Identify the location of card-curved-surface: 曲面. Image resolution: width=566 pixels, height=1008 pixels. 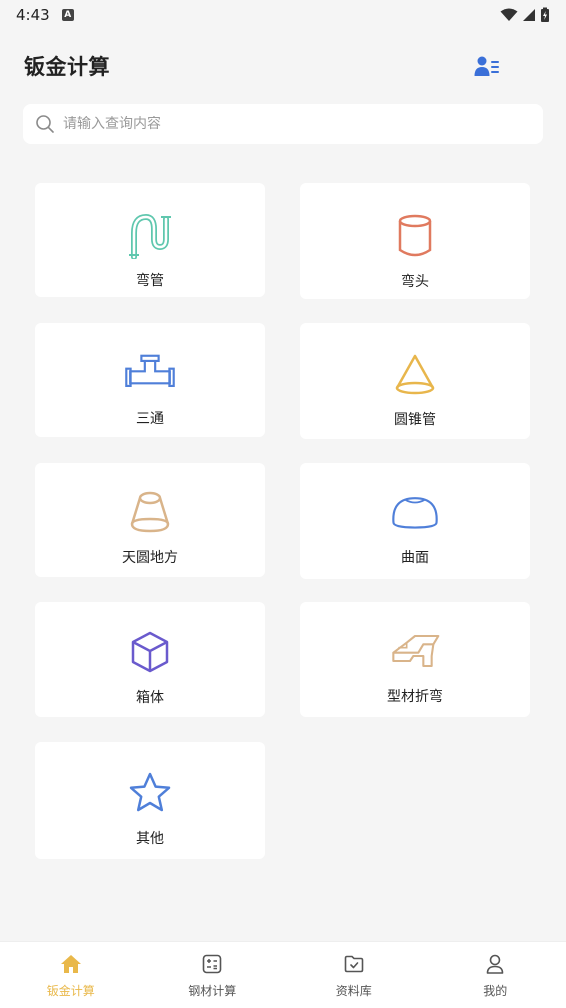
(415, 521).